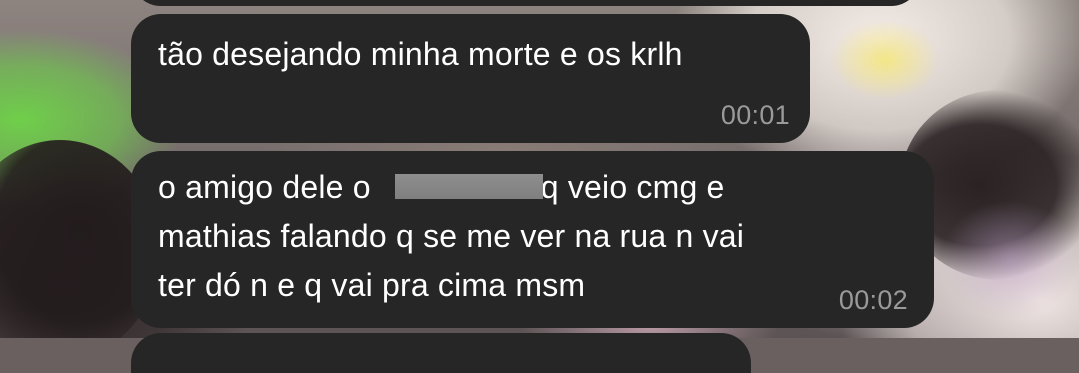 Image resolution: width=1079 pixels, height=373 pixels. I want to click on message-text-line: mathias falando q se me ver na rua n vai, so click(451, 236).